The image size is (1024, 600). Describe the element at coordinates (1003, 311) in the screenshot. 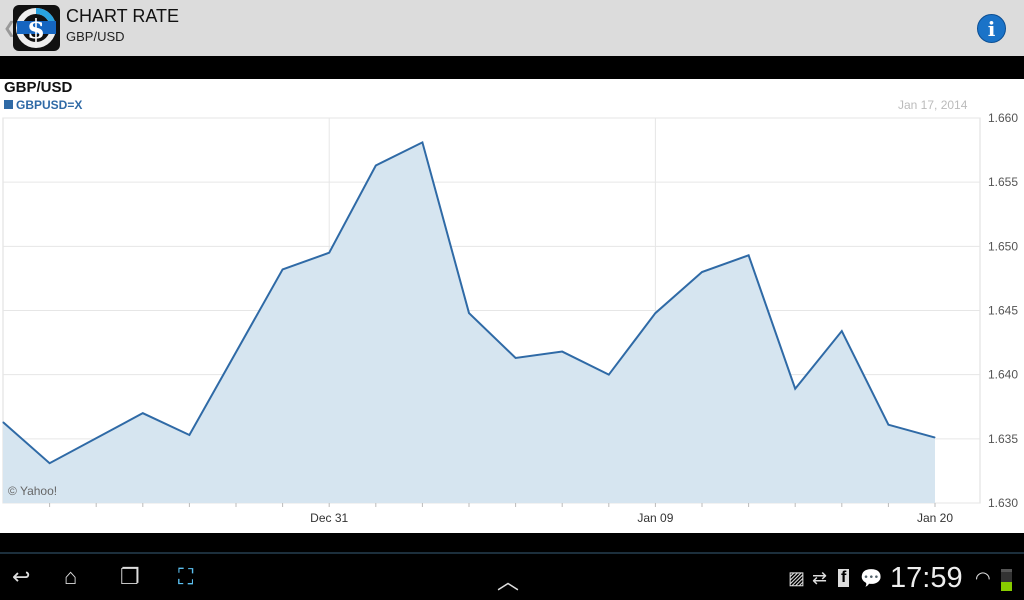

I see `y-tick-label: 1.645` at that location.